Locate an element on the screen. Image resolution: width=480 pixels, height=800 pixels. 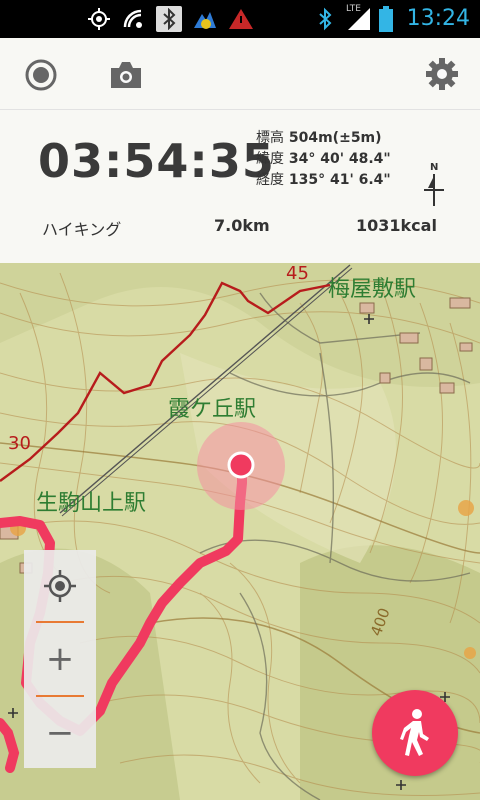
stats-row: ハイキング 7.0km 1031kcal is located at coordinates (240, 228).